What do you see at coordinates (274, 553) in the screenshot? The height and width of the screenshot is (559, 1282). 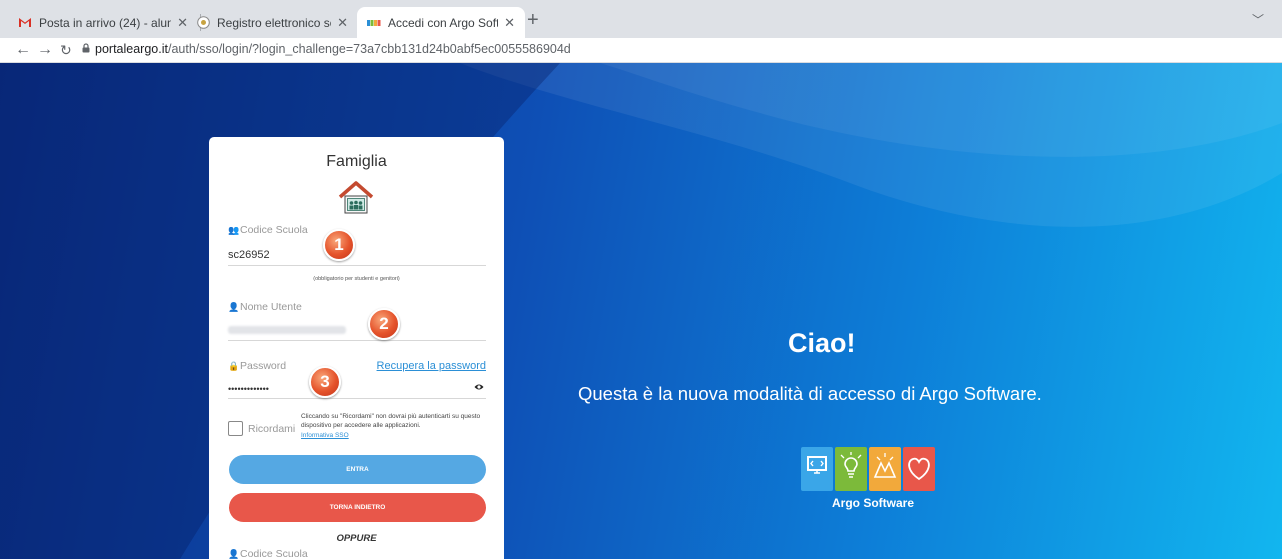 I see `second-school-code-label-text: Codice Scuola` at bounding box center [274, 553].